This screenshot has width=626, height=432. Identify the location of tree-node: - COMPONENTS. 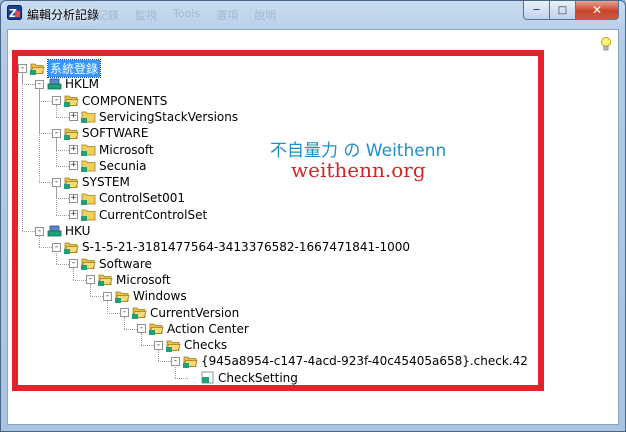
(109, 101).